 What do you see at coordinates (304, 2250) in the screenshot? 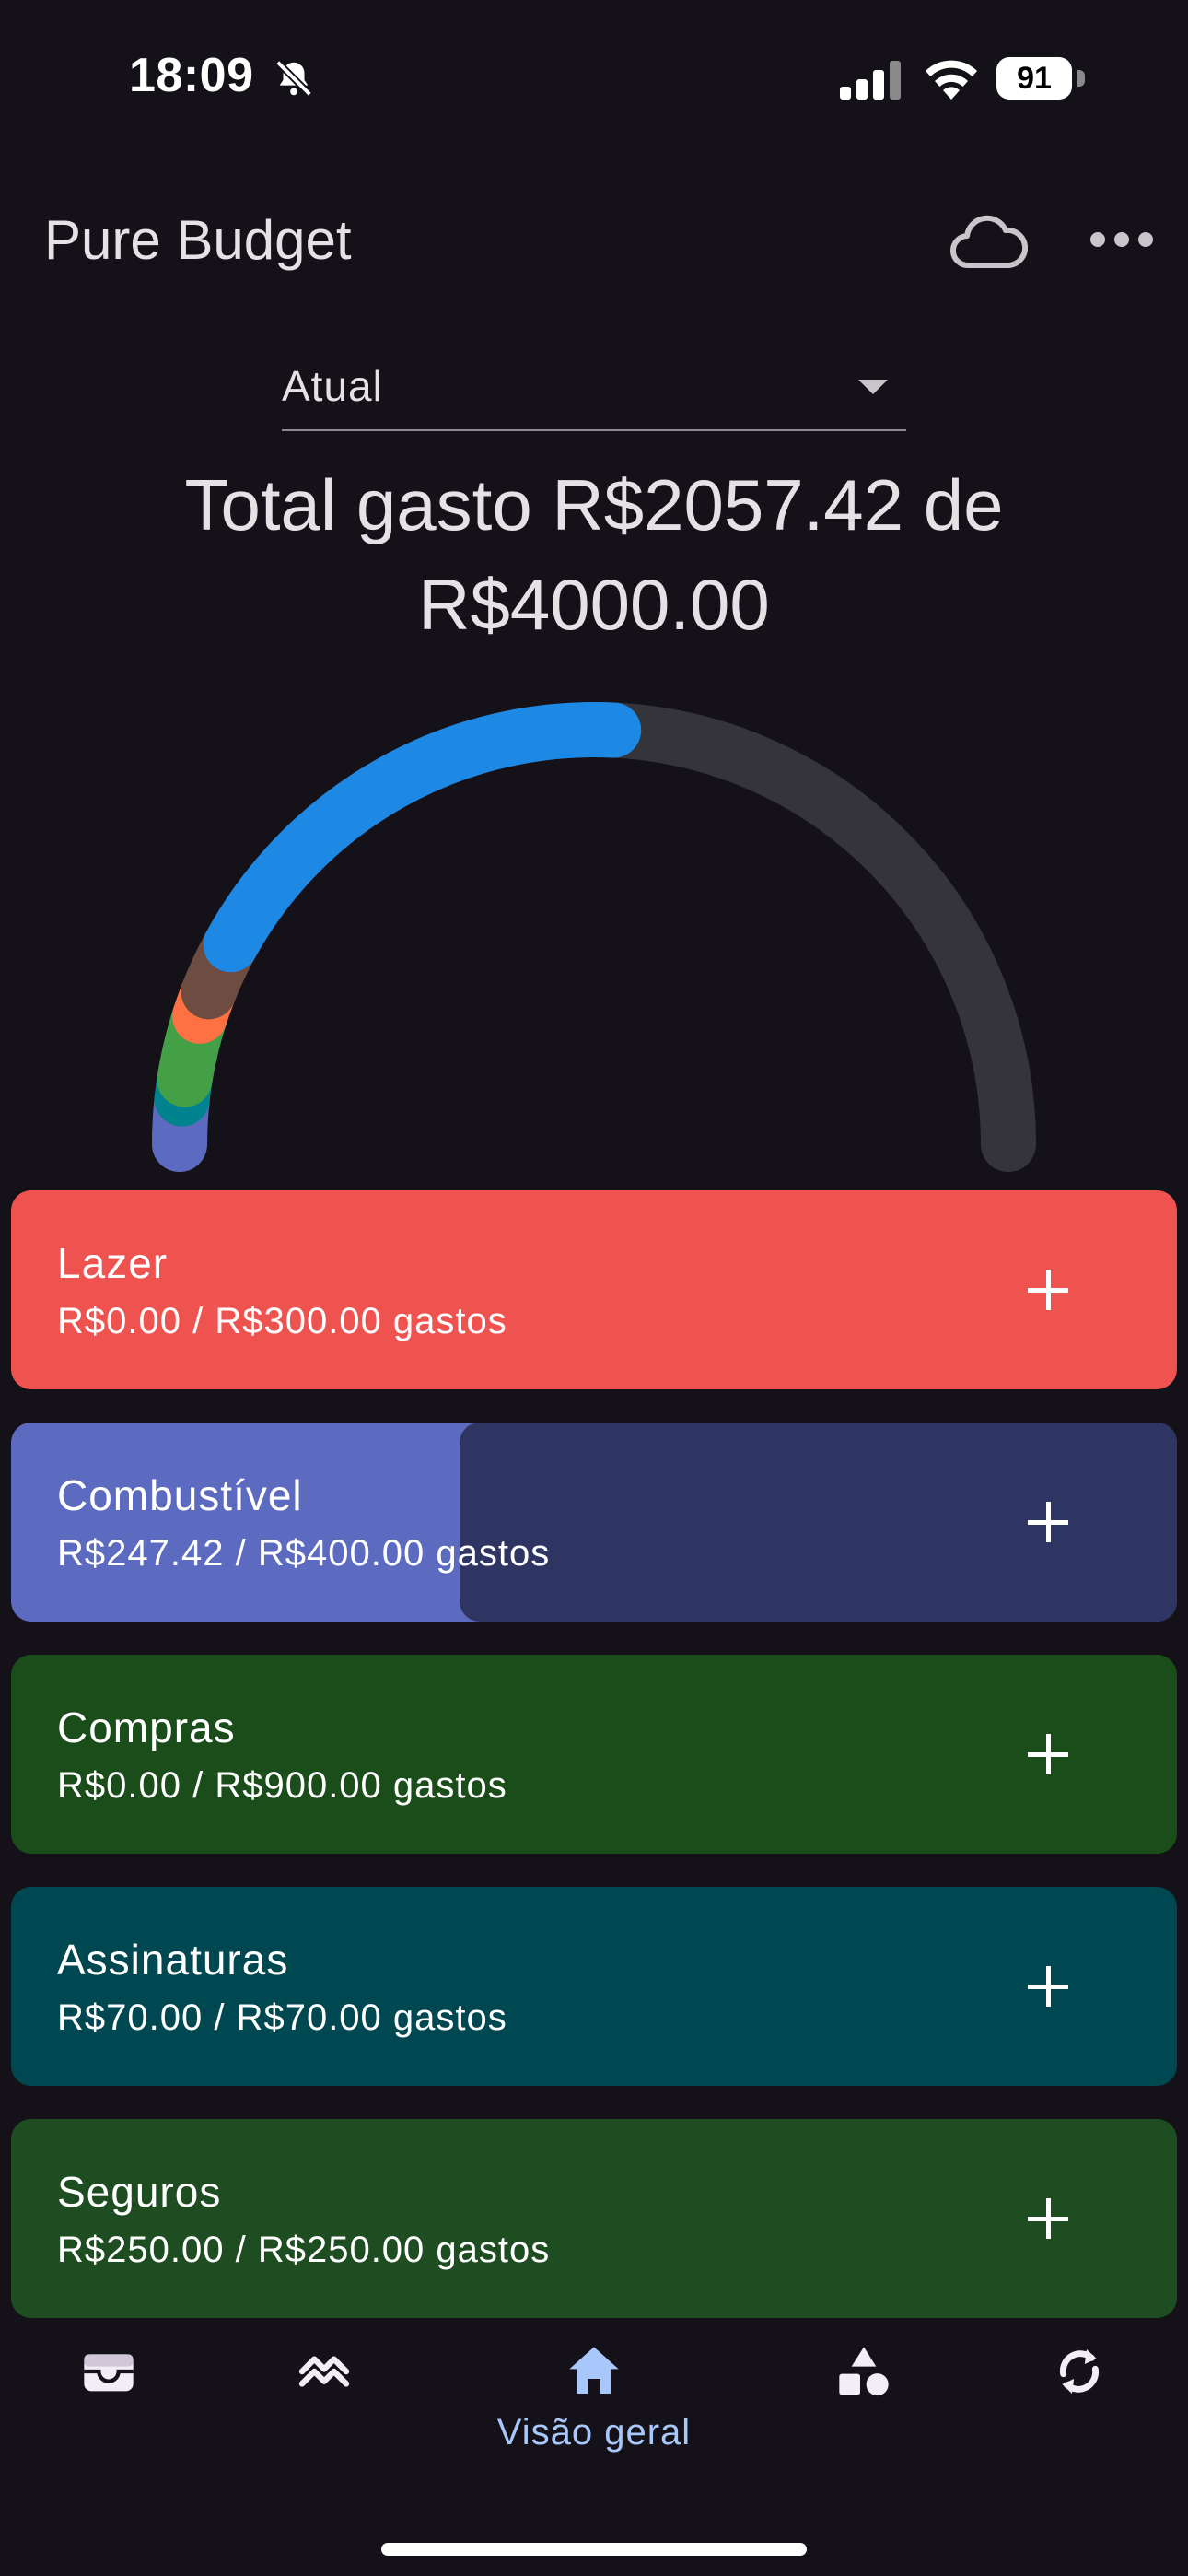
I see `category-amount: R$250.00 / R$250.00 gastos` at bounding box center [304, 2250].